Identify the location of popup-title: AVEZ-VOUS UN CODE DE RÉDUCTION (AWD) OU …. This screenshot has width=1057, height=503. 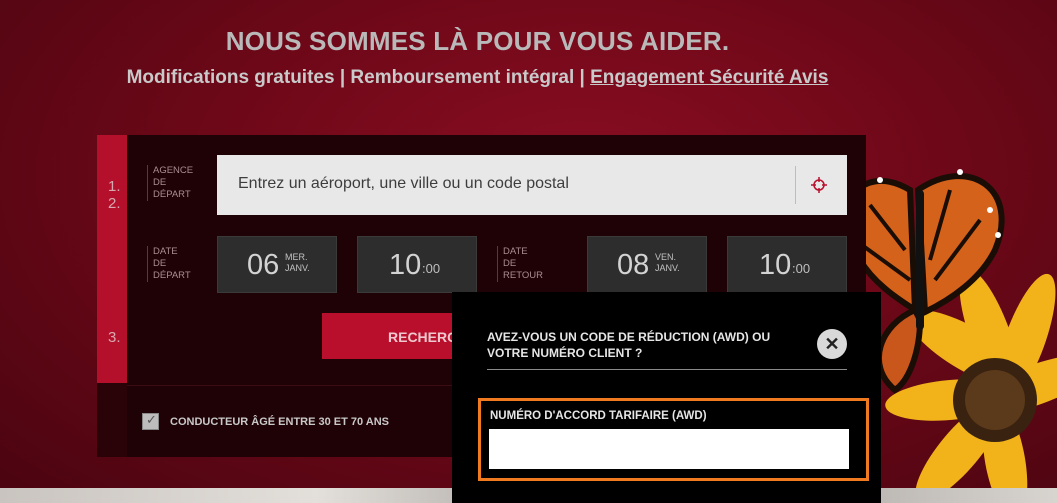
(629, 345).